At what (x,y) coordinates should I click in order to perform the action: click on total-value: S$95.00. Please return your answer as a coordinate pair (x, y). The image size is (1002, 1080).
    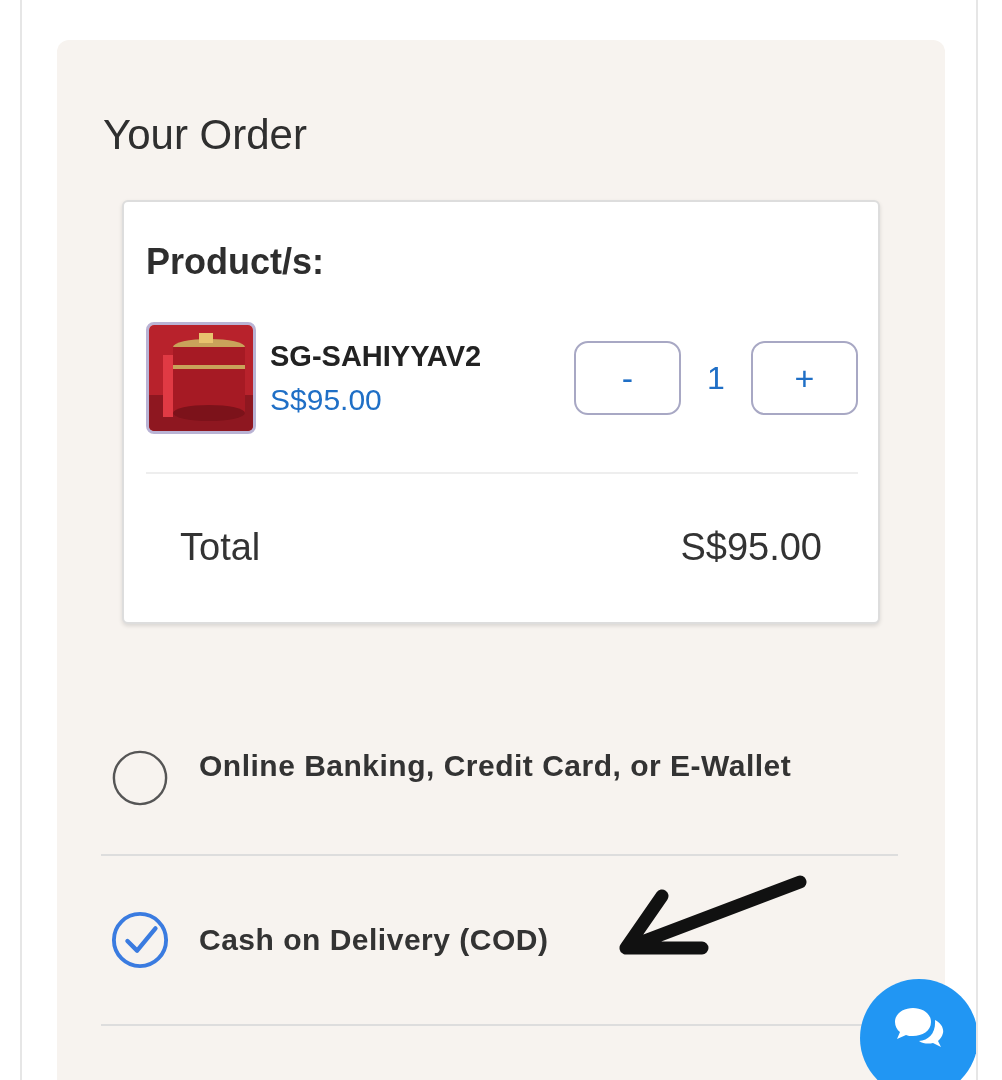
    Looking at the image, I should click on (751, 547).